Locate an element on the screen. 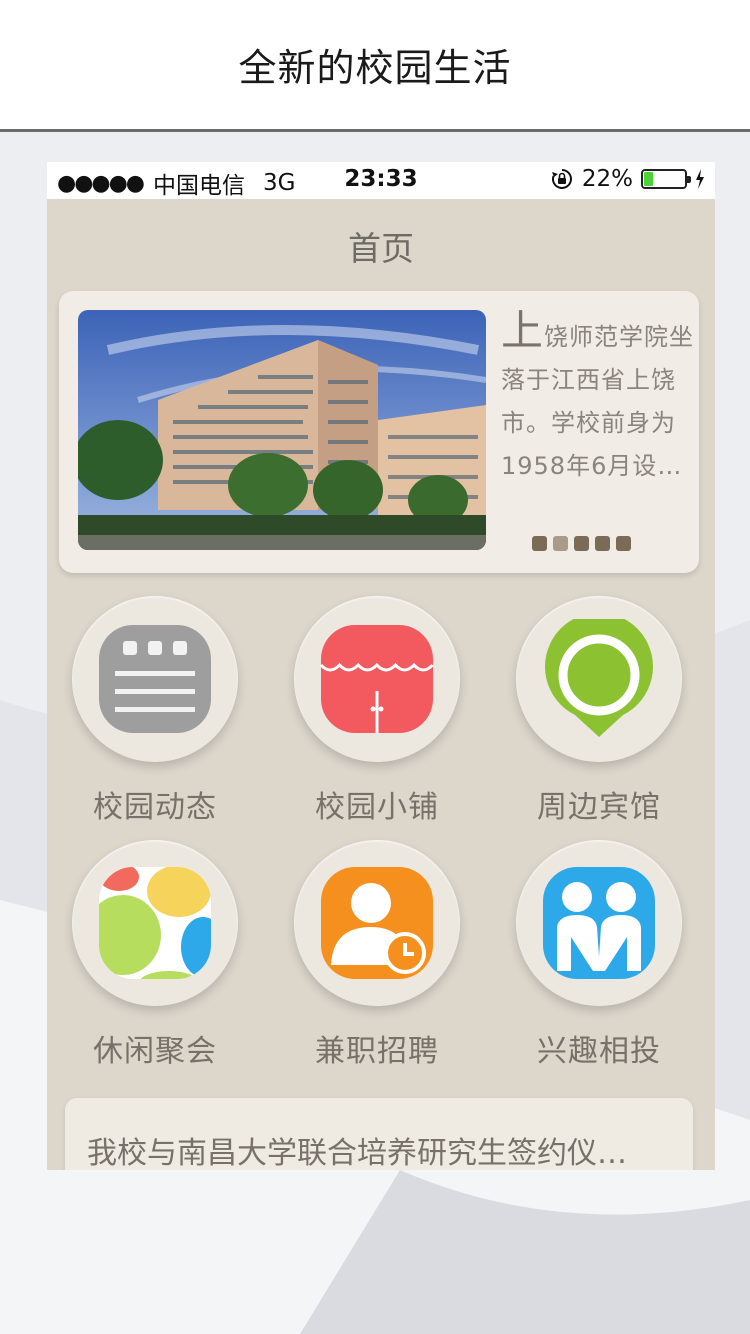 Image resolution: width=750 pixels, height=1334 pixels. banner-lead-char: 上 is located at coordinates (523, 330).